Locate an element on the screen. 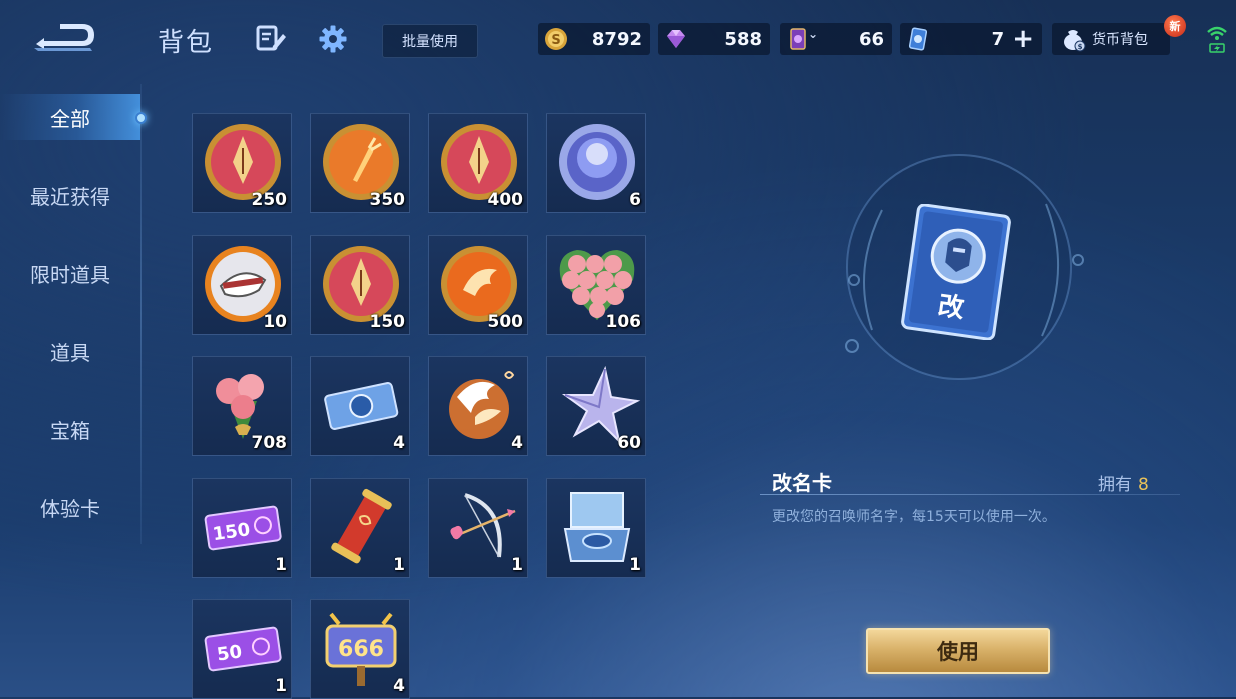 Image resolution: width=1236 pixels, height=699 pixels. sidebar-item-props: 道具 is located at coordinates (70, 351).